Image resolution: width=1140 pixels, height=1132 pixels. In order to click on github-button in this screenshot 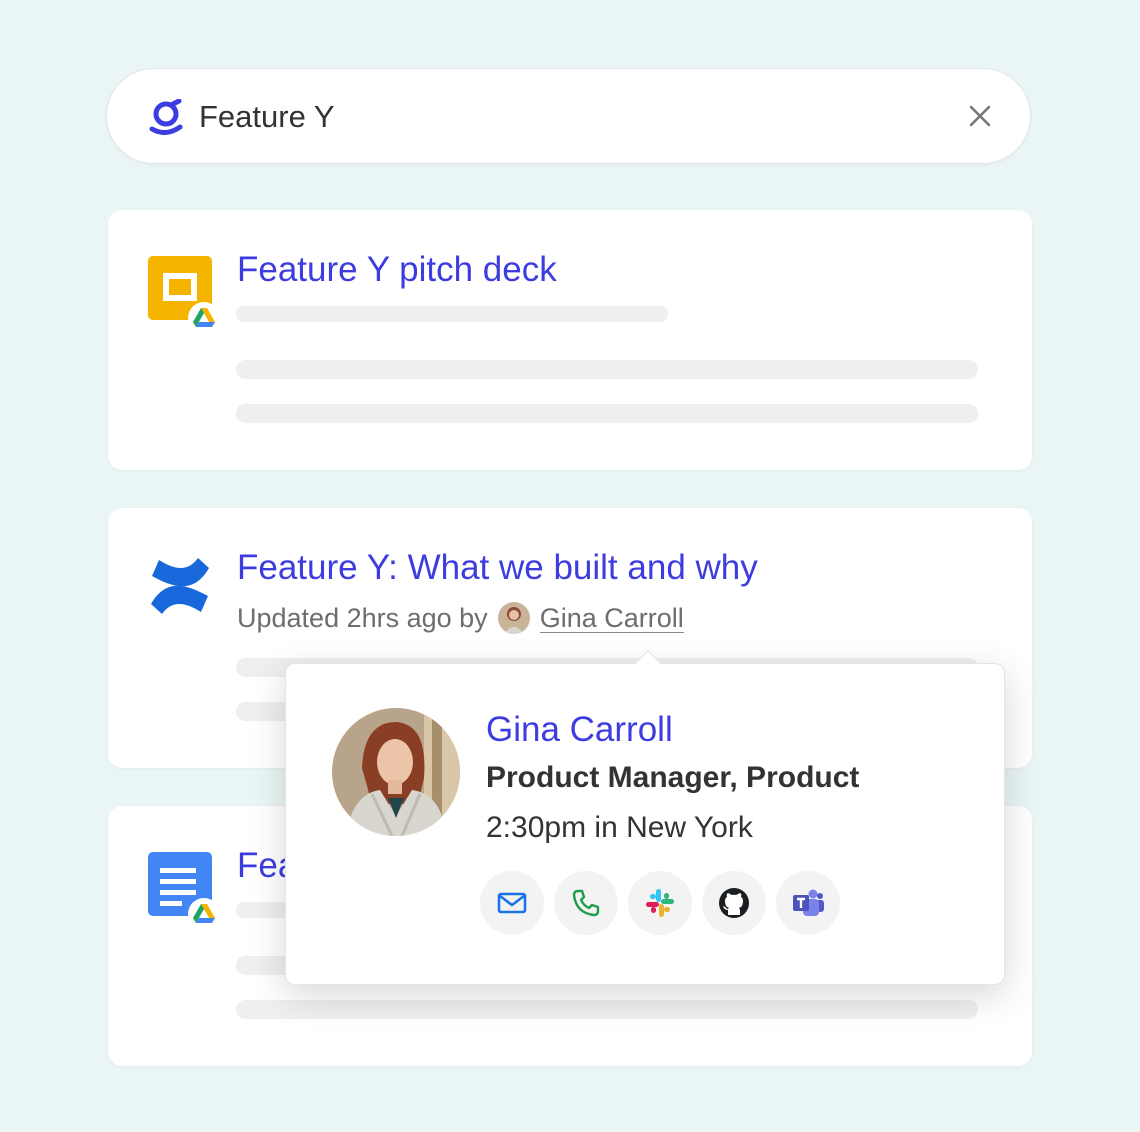, I will do `click(734, 903)`.